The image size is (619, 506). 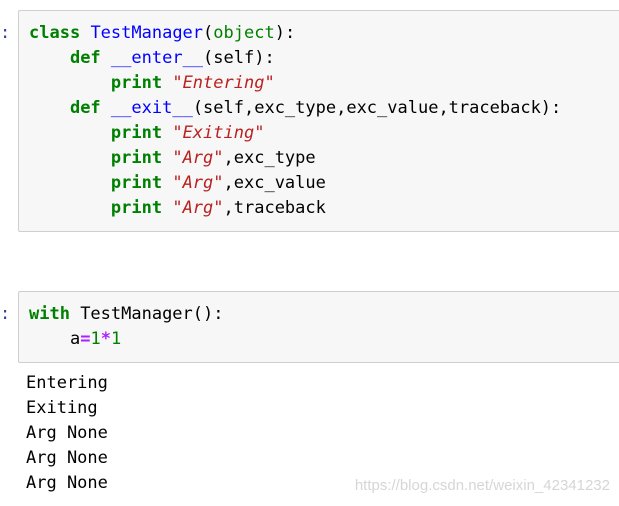 What do you see at coordinates (146, 314) in the screenshot?
I see `code-token: TestManager():` at bounding box center [146, 314].